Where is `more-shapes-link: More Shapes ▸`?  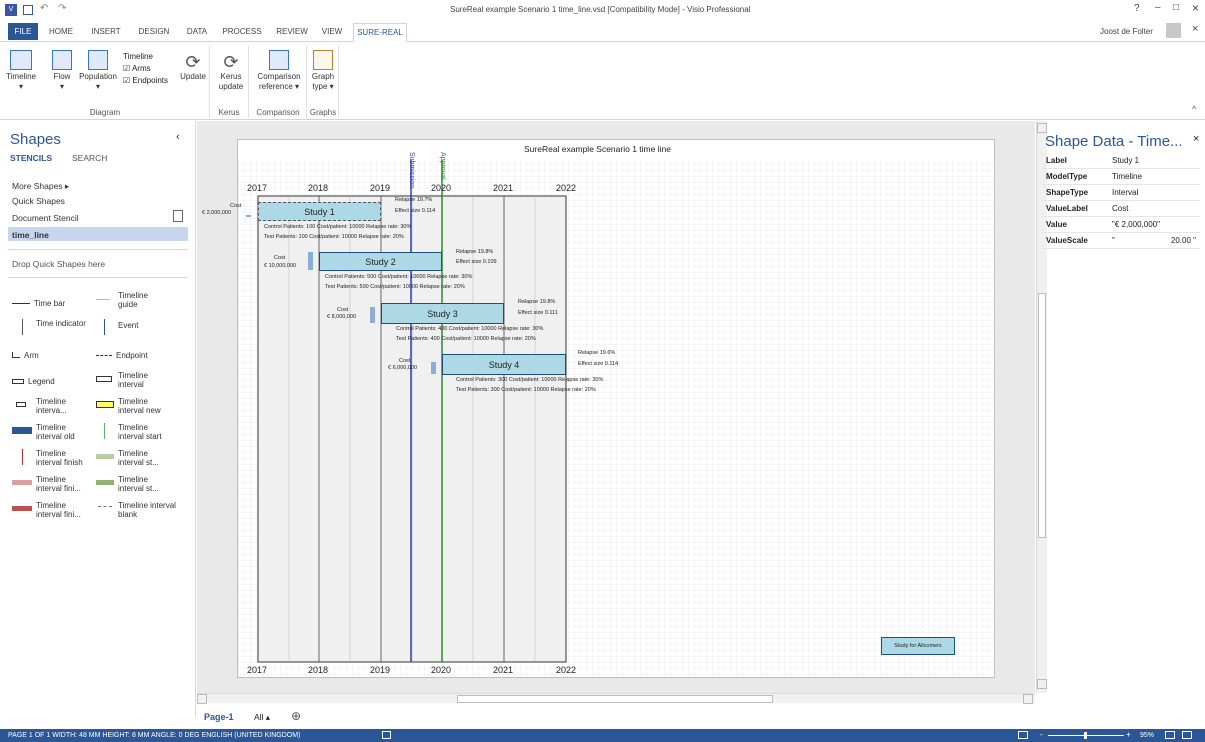
more-shapes-link: More Shapes ▸ is located at coordinates (40, 186).